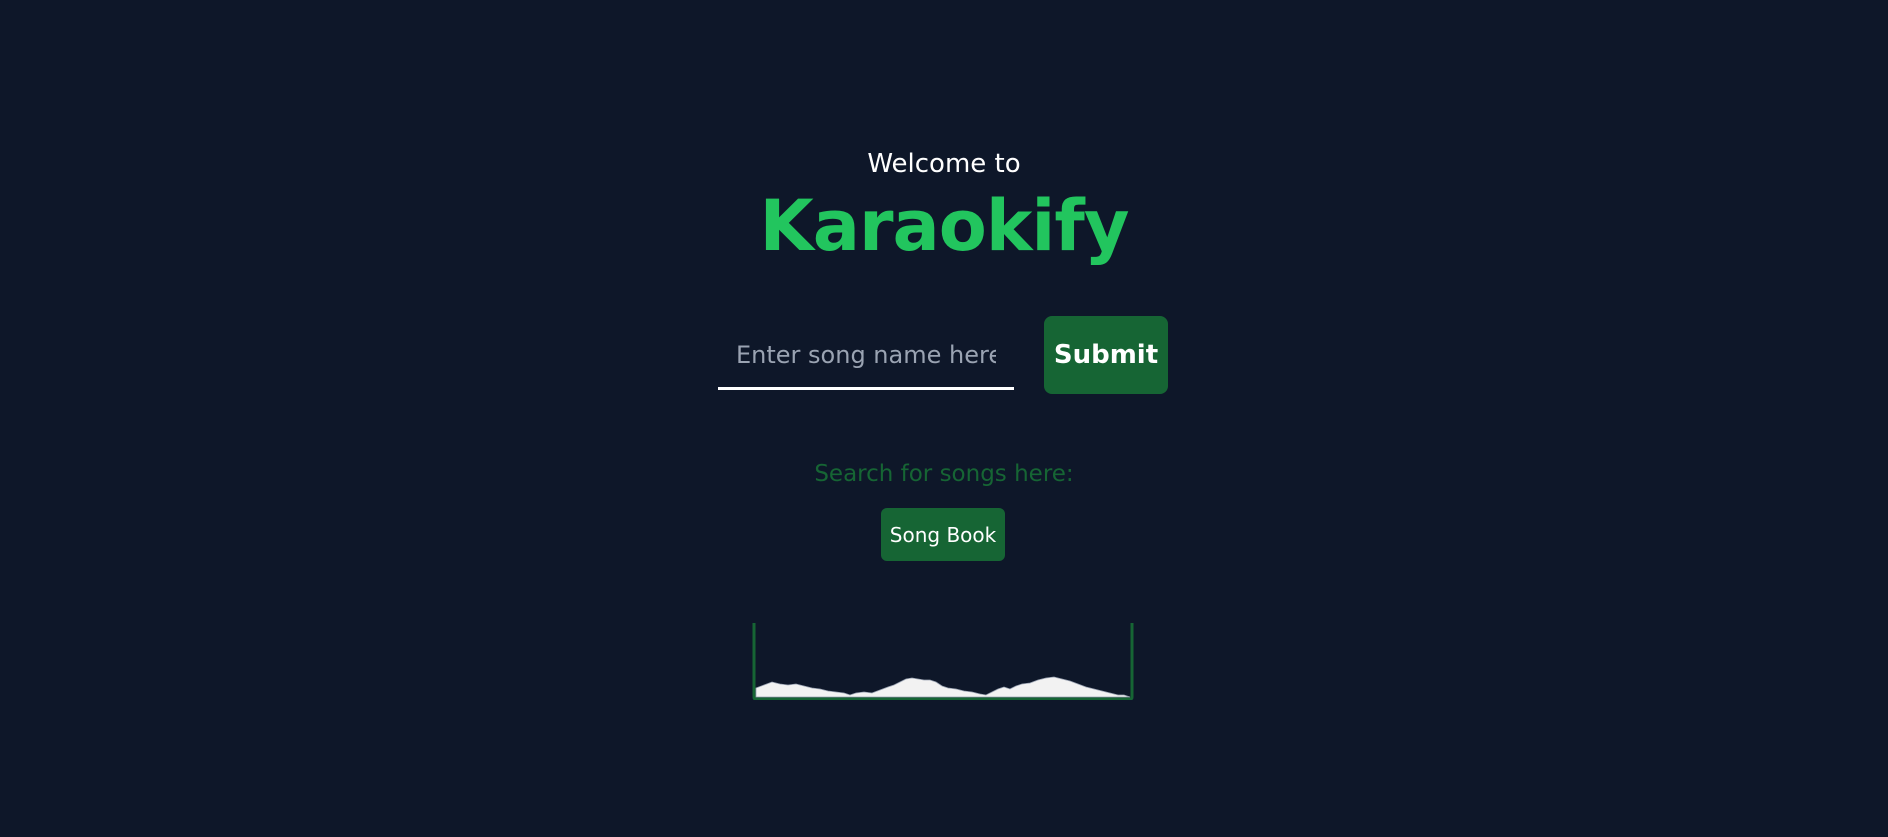 The image size is (1888, 837). I want to click on song-book-button: Song Book, so click(943, 534).